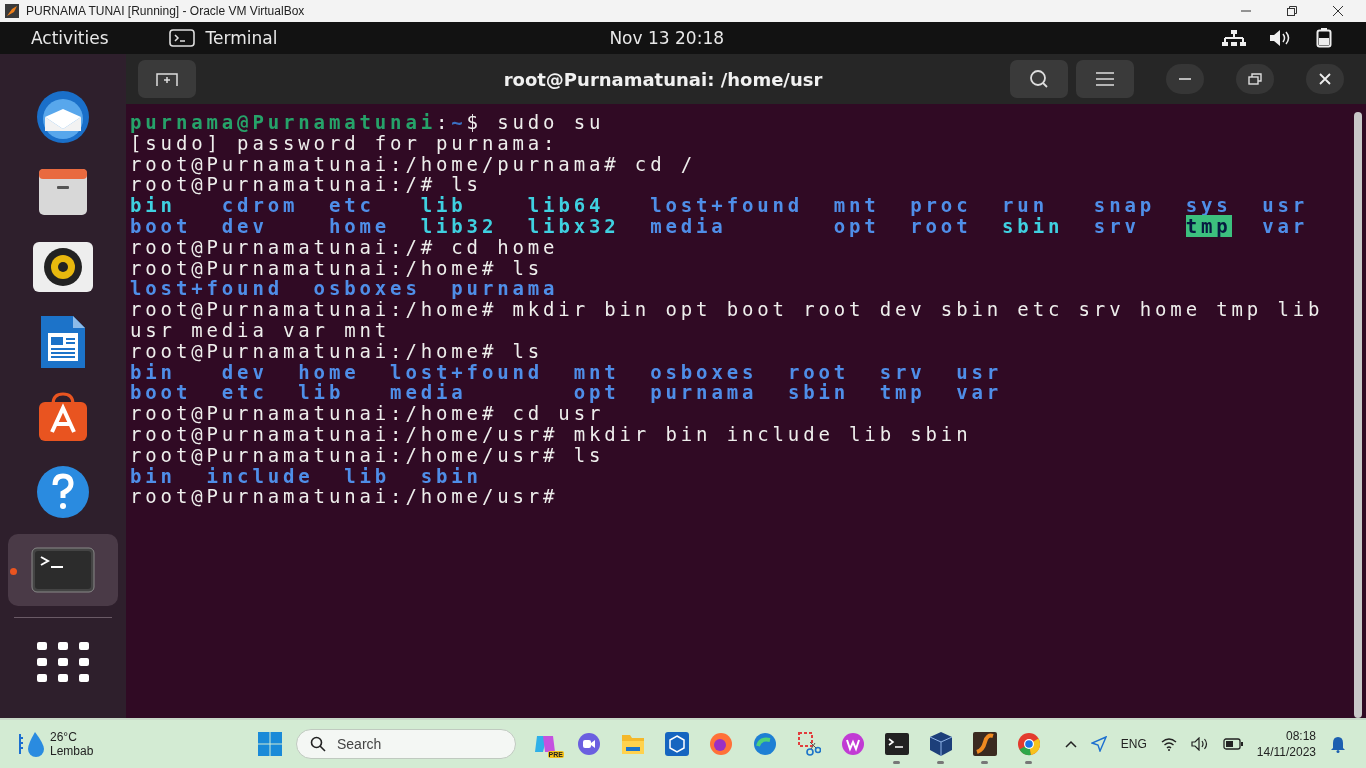  What do you see at coordinates (566, 205) in the screenshot?
I see `directory-name: lib64` at bounding box center [566, 205].